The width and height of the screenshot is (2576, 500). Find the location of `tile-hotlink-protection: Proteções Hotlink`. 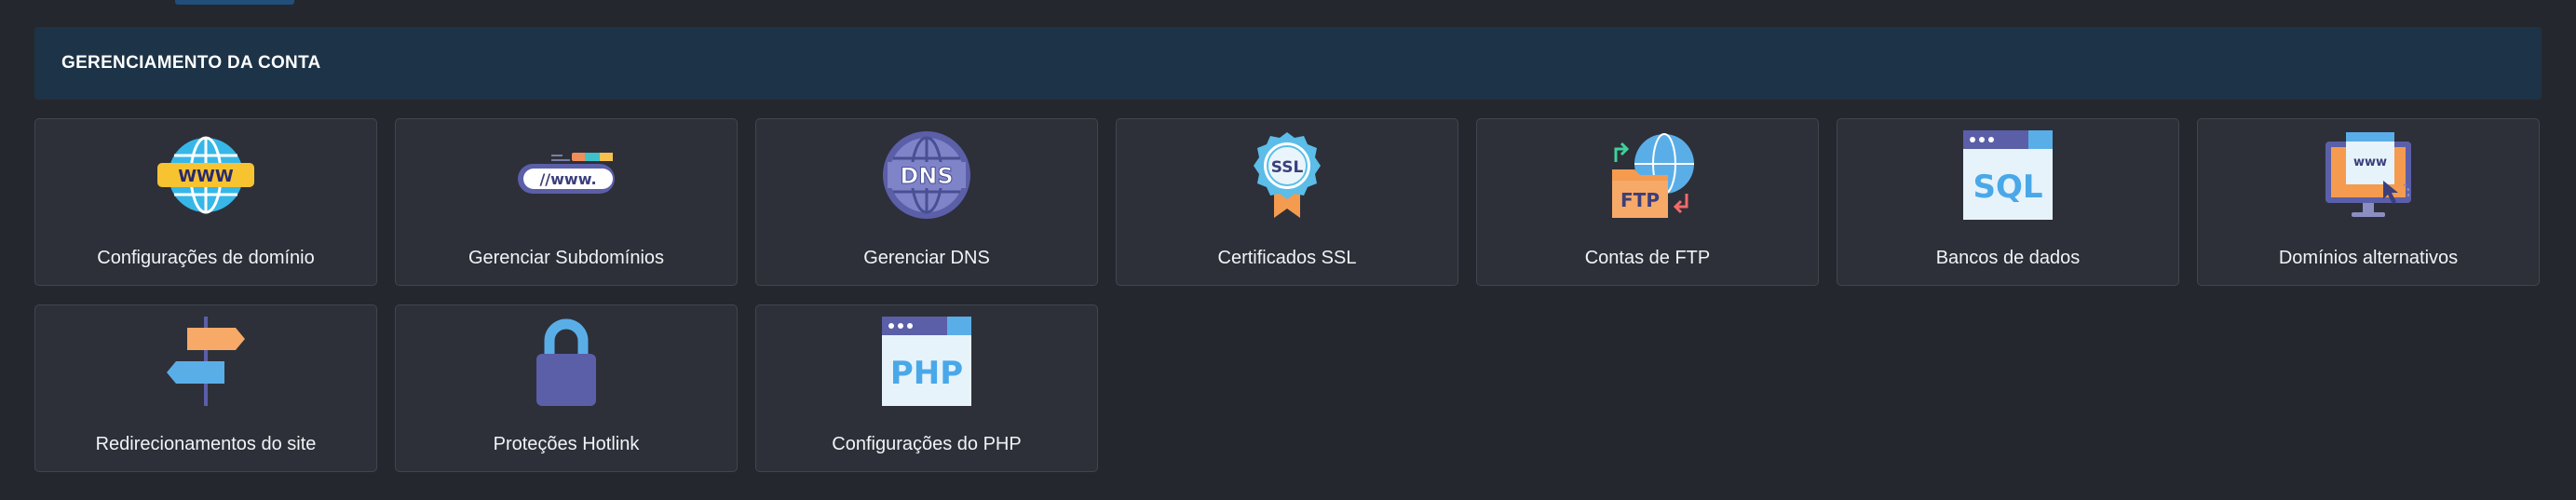

tile-hotlink-protection: Proteções Hotlink is located at coordinates (566, 388).